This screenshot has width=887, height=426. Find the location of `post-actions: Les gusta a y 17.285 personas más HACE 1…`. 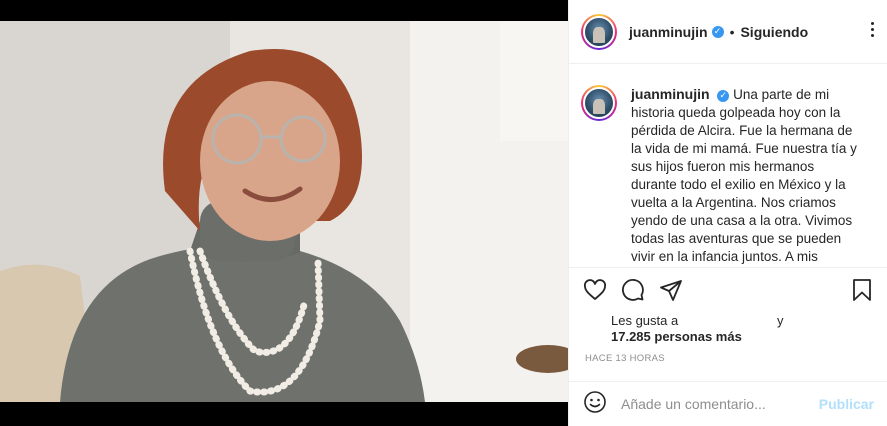

post-actions: Les gusta a y 17.285 personas más HACE 1… is located at coordinates (728, 324).